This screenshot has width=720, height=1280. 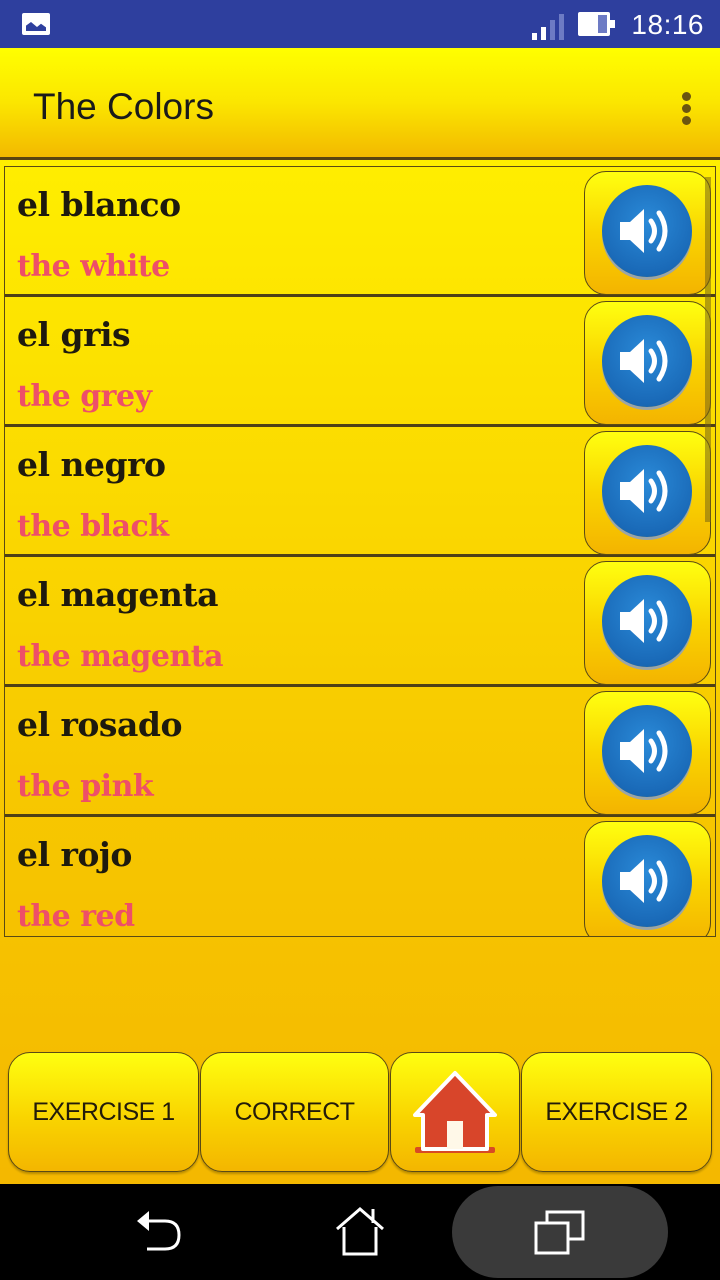 What do you see at coordinates (74, 334) in the screenshot?
I see `spanish-word: el gris` at bounding box center [74, 334].